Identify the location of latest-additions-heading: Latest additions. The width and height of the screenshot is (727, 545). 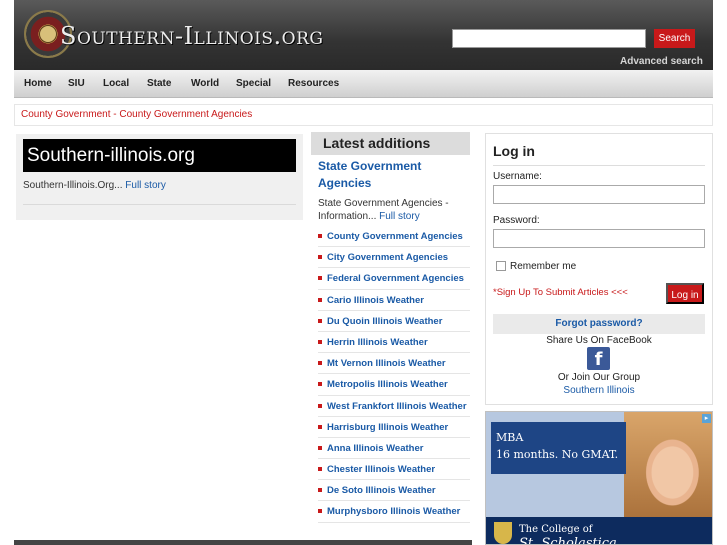
(390, 143).